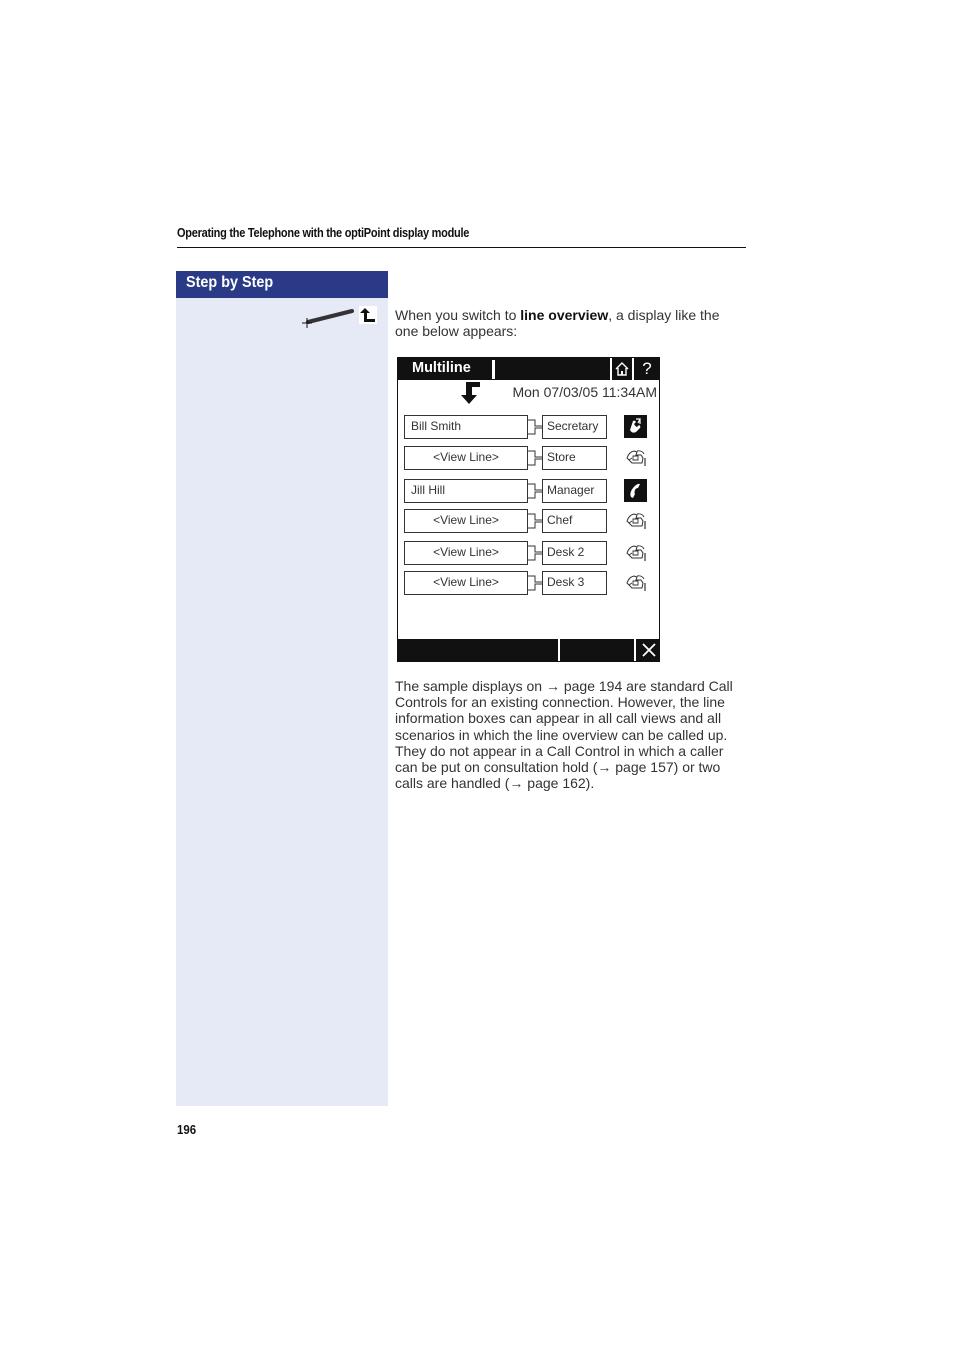 The image size is (954, 1351). What do you see at coordinates (584, 392) in the screenshot?
I see `display-datetime: Mon 07/03/05 11:34AM` at bounding box center [584, 392].